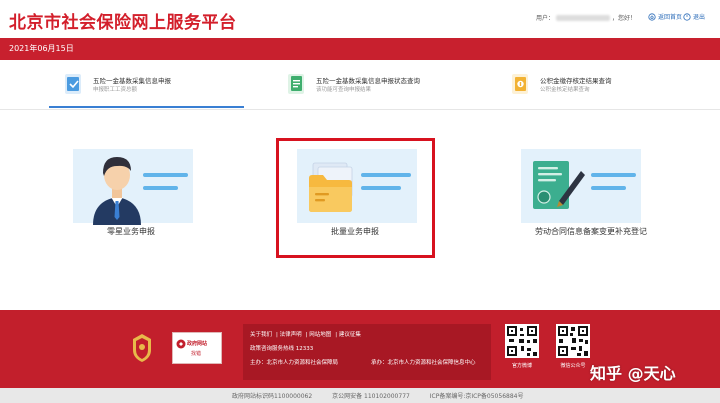 The image size is (720, 403). Describe the element at coordinates (196, 354) in the screenshot. I see `gov-badge-line2: 找错` at that location.